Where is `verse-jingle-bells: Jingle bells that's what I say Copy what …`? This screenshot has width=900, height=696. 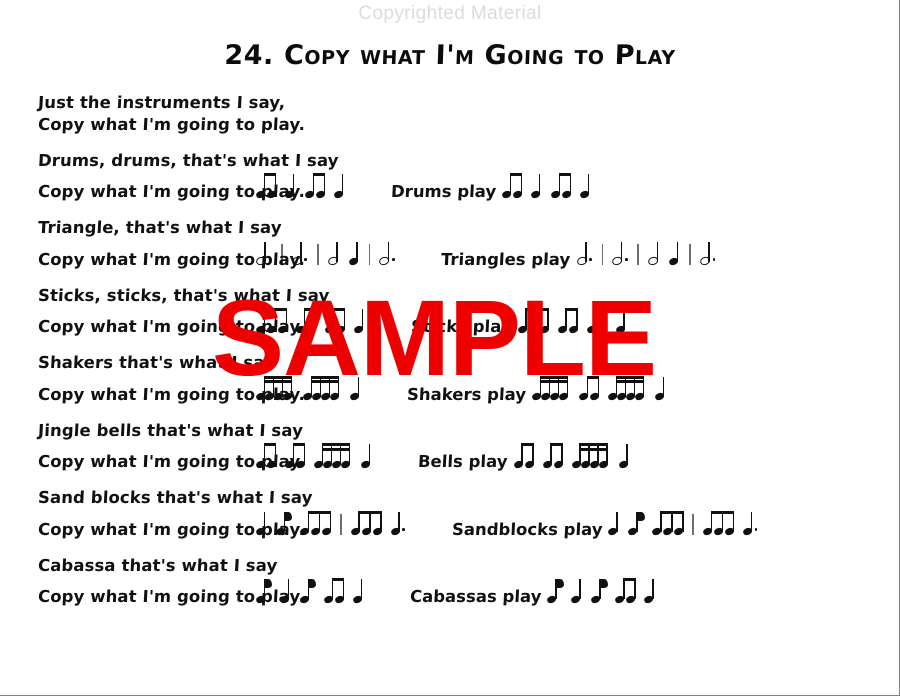
verse-jingle-bells: Jingle bells that's what I say Copy what … is located at coordinates (458, 447).